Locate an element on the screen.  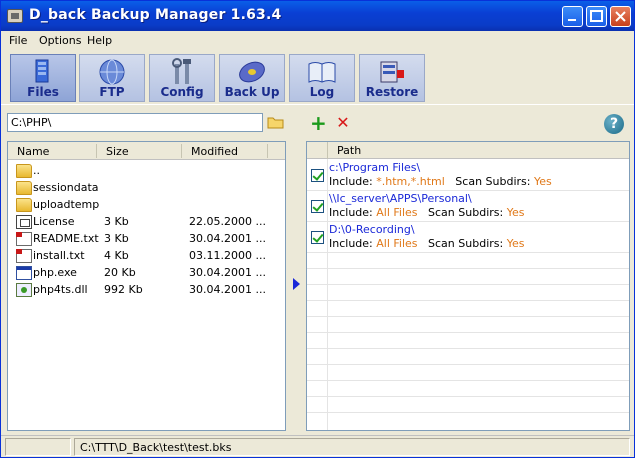
status-file-path: C:\TTT\D_Back\test\test.bks is located at coordinates (352, 447).